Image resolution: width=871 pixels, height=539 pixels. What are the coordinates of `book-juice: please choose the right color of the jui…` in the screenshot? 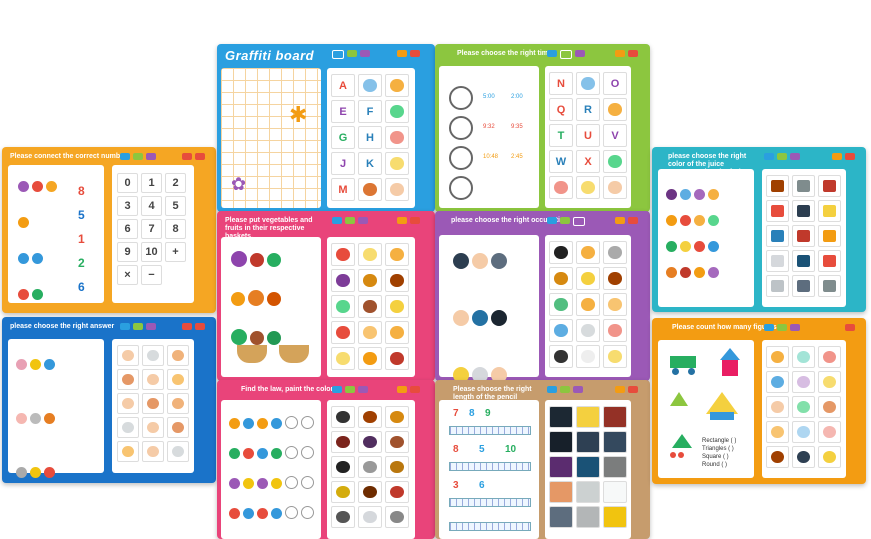 It's located at (759, 229).